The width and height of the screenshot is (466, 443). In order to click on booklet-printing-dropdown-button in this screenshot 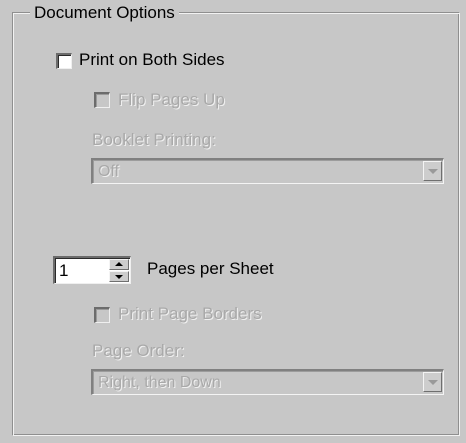, I will do `click(432, 171)`.